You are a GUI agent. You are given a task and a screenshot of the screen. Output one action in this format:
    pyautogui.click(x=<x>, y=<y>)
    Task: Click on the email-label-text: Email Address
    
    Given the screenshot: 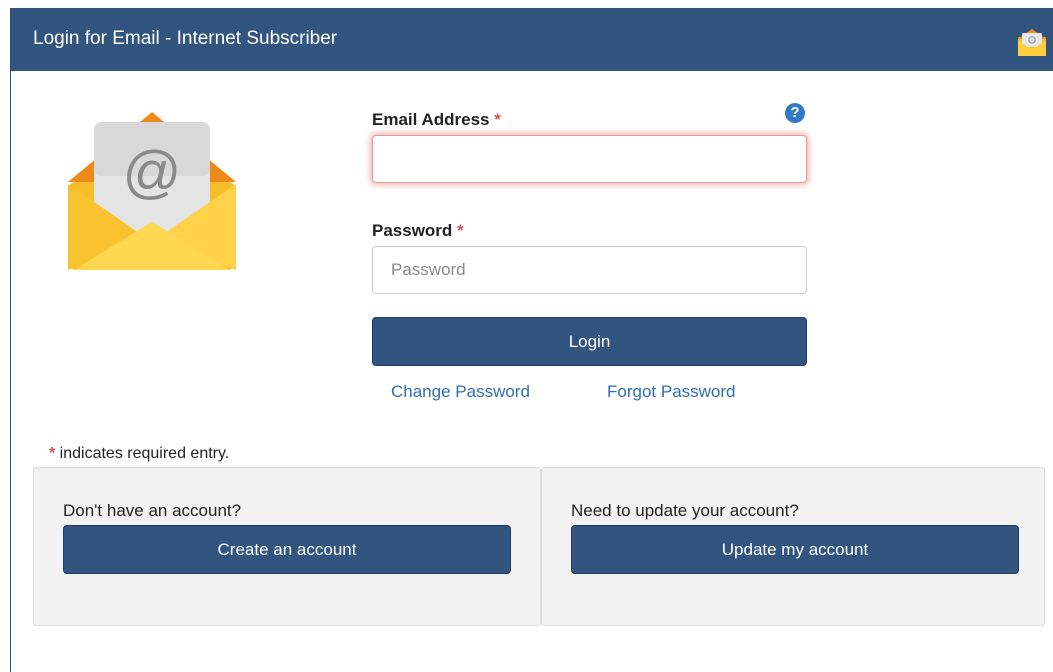 What is the action you would take?
    pyautogui.click(x=431, y=119)
    